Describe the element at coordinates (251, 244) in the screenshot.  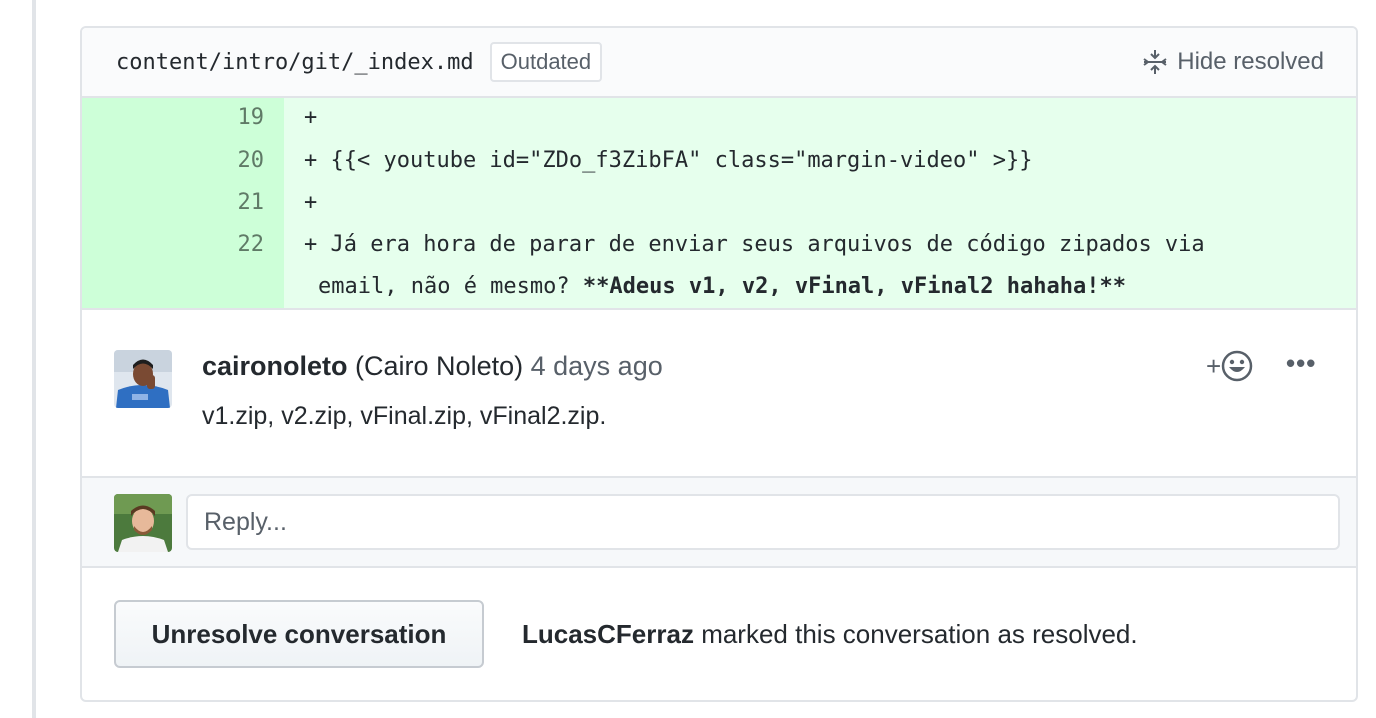
I see `line-number-value: 22` at that location.